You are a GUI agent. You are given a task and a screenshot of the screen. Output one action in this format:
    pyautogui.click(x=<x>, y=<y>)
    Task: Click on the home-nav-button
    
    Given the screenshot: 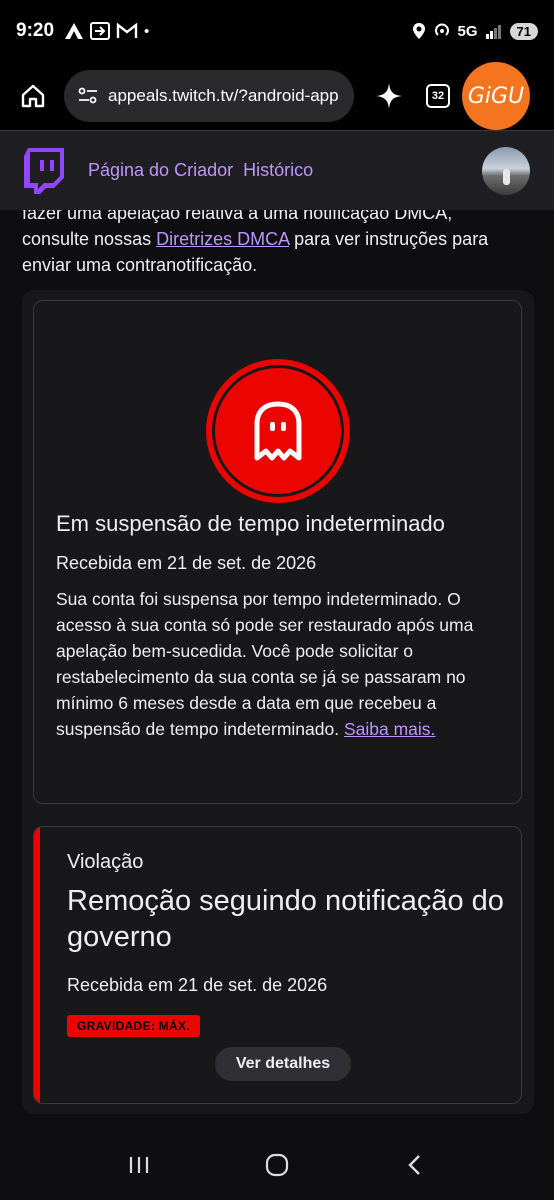 What is the action you would take?
    pyautogui.click(x=277, y=1165)
    